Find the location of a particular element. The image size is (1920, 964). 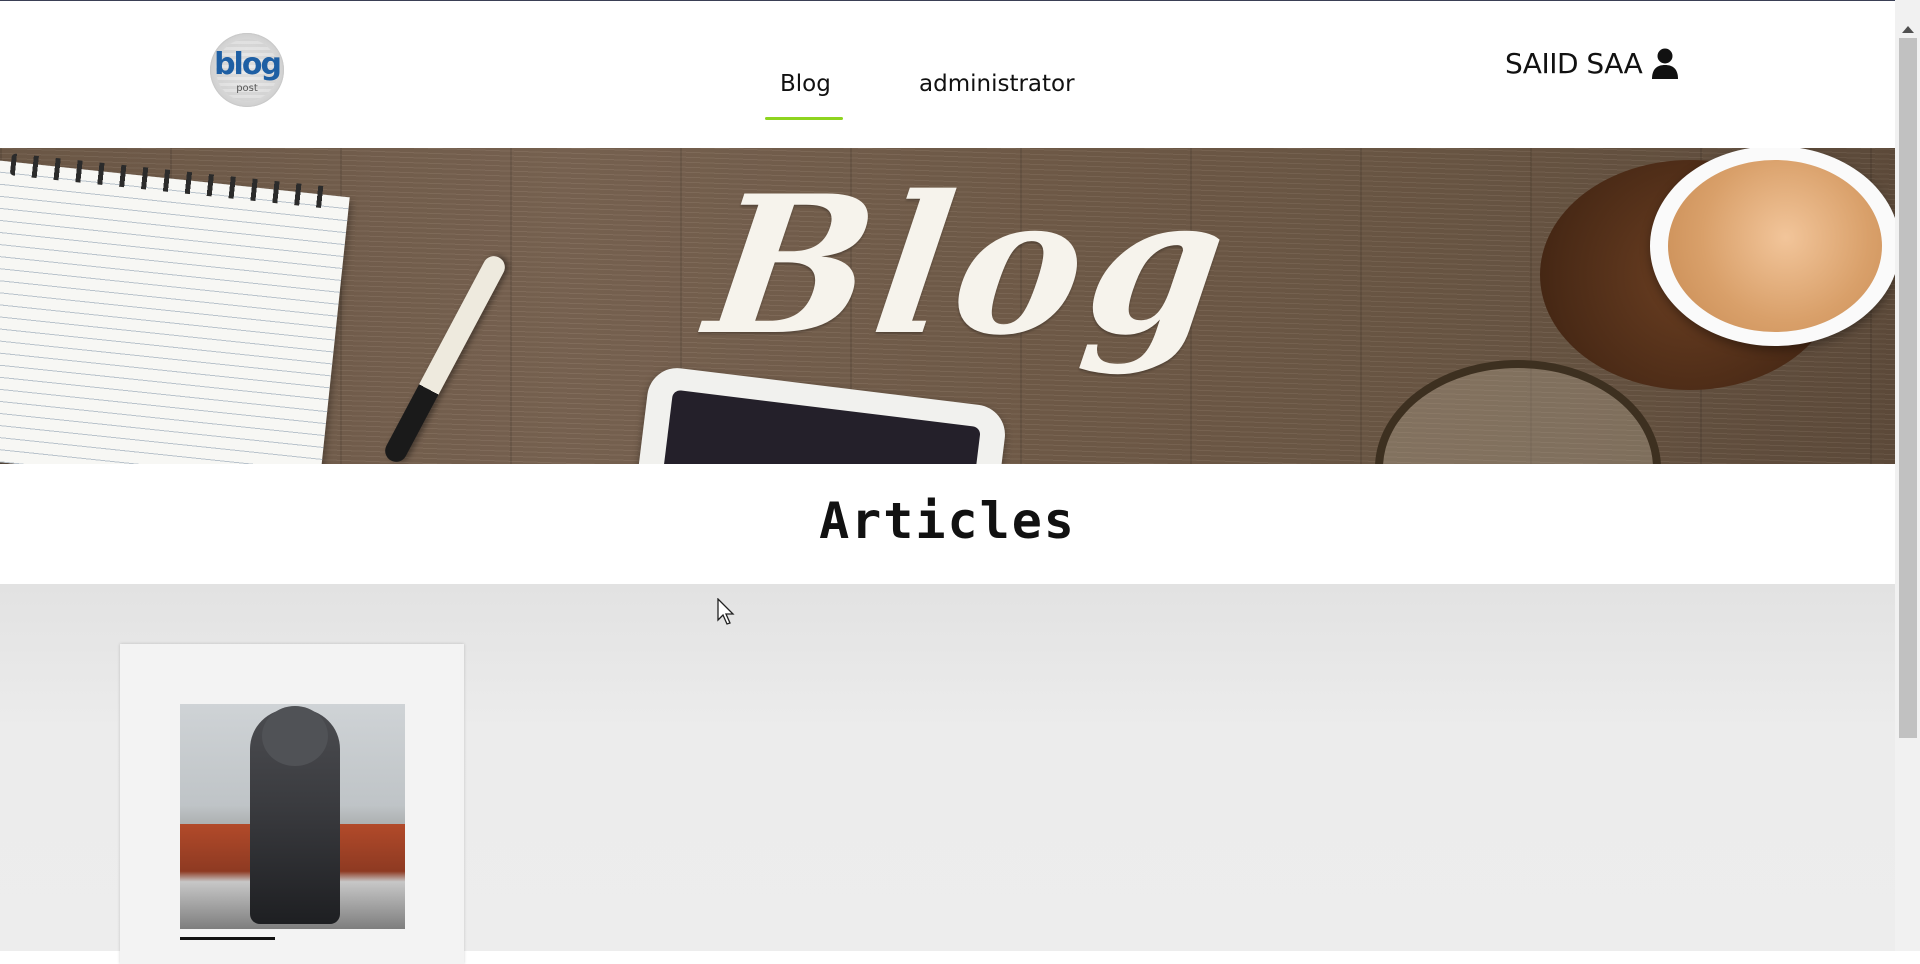

site-logo: blog post is located at coordinates (247, 70).